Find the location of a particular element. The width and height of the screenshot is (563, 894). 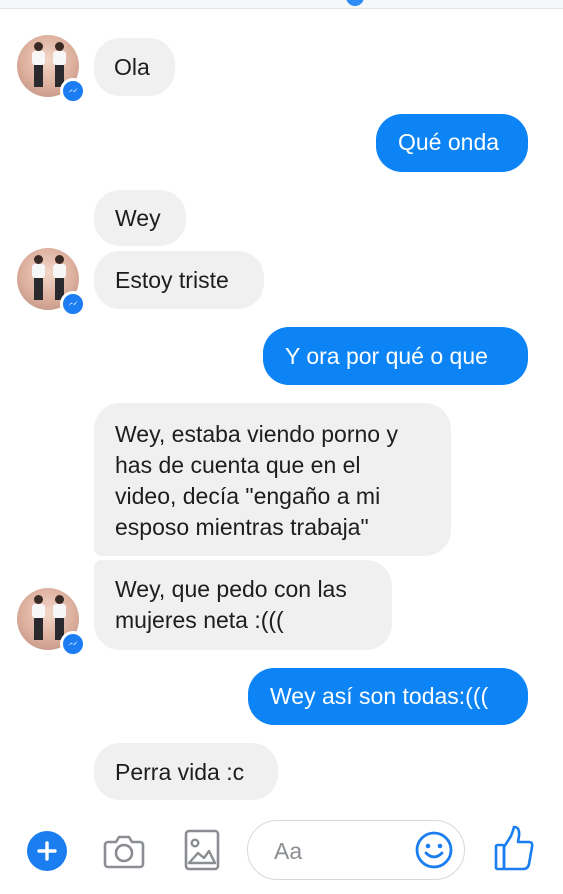

message-bubble-incoming: Ola is located at coordinates (134, 67).